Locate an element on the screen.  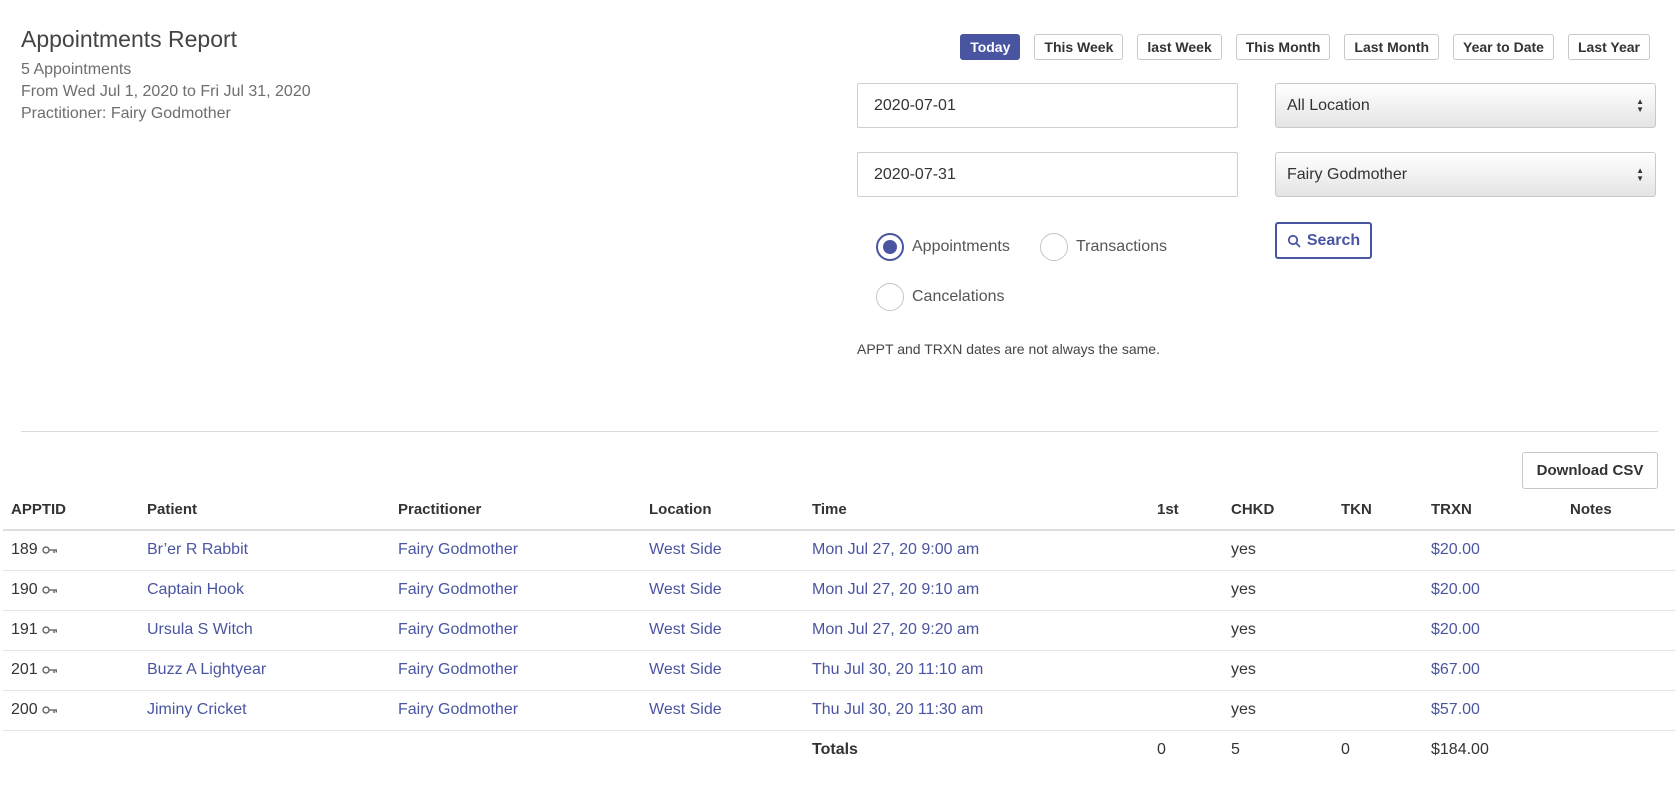
date-range-text: From Wed Jul 1, 2020 to Fri Jul 31, 2020 is located at coordinates (166, 91).